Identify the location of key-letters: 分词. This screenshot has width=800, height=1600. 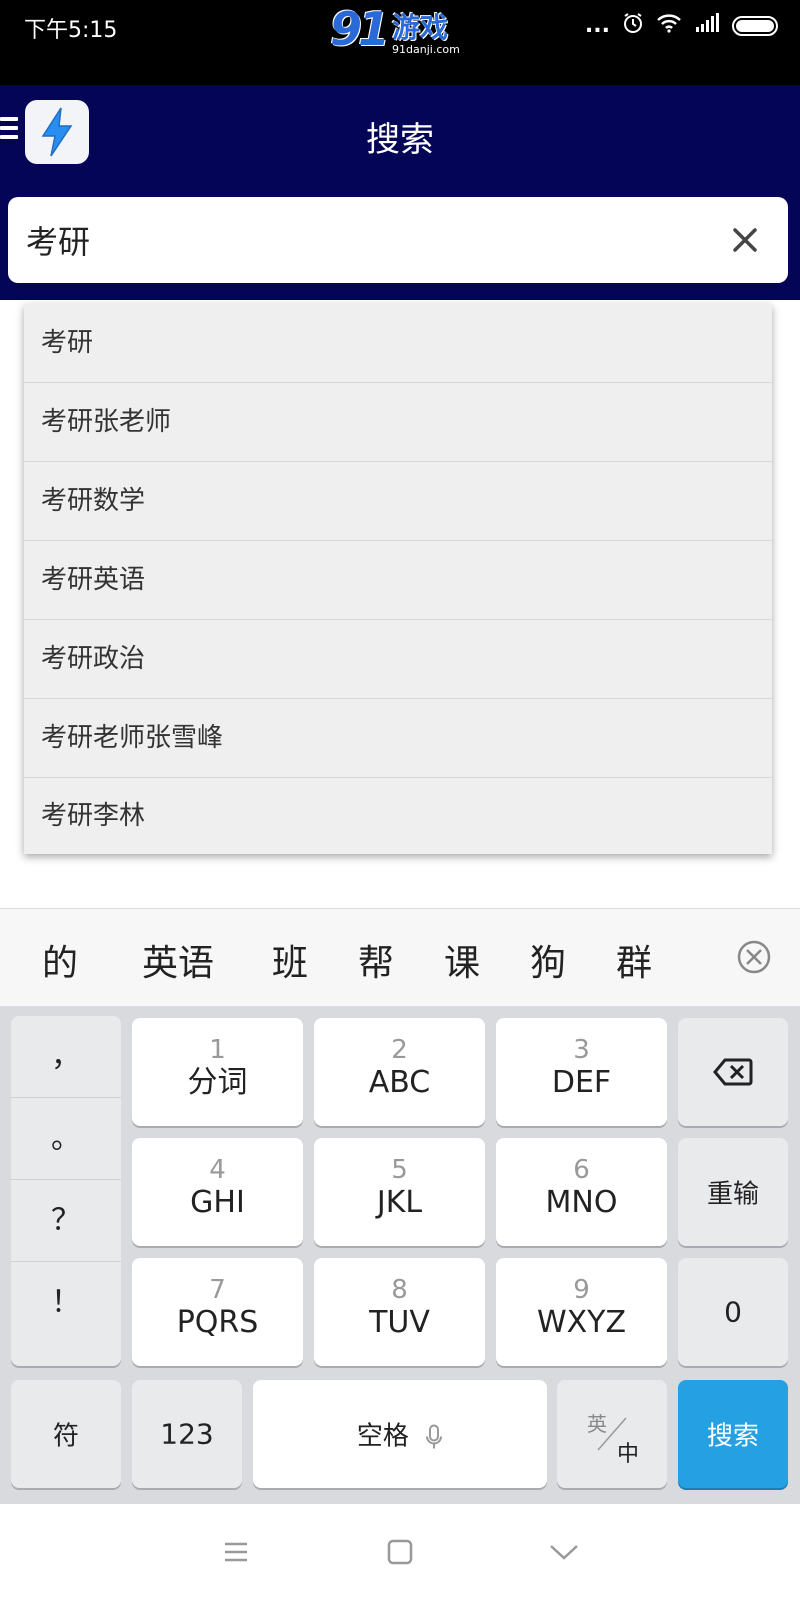
(217, 1082).